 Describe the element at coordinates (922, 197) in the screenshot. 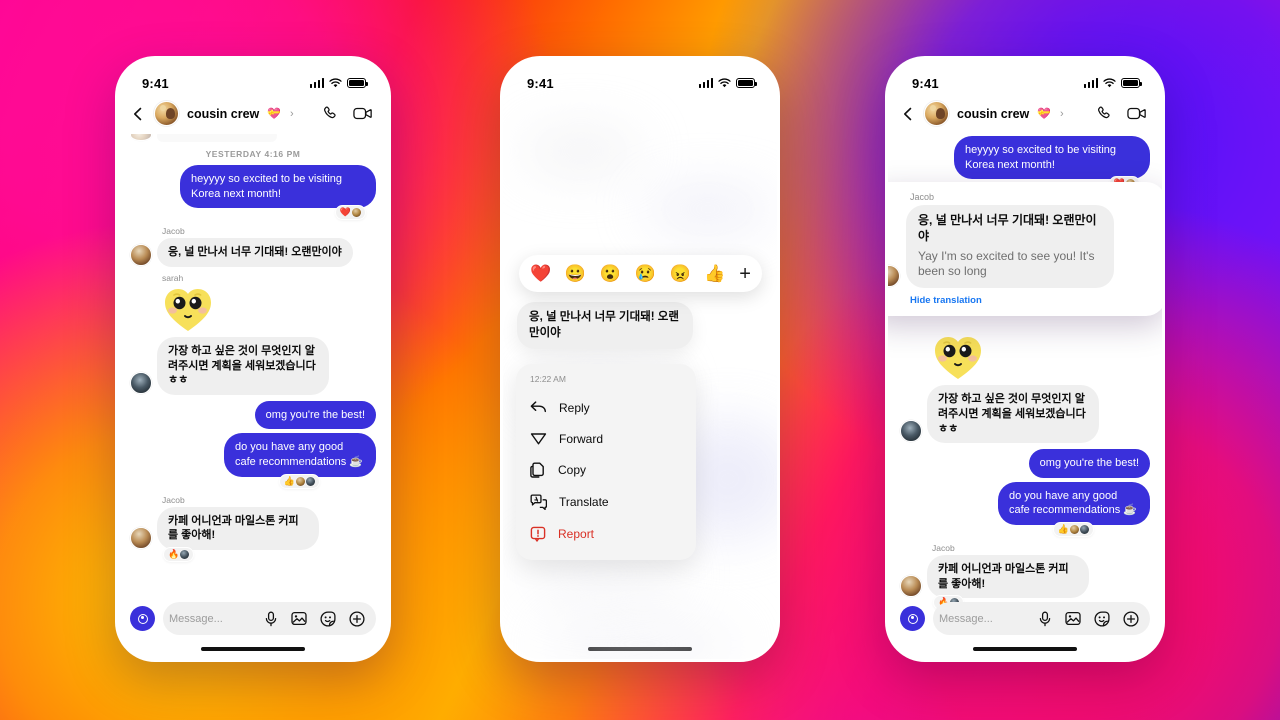

I see `translation-sender-name: Jacob` at that location.